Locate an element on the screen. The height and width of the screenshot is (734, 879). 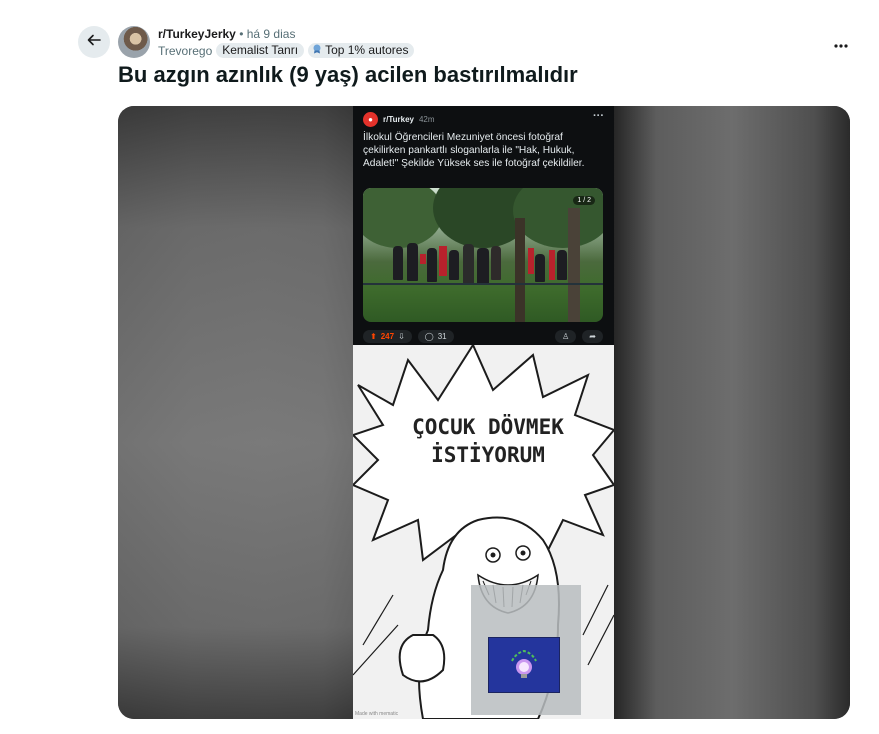
post-meta: r/TurkeyJerky • há 9 dias is located at coordinates (226, 34).